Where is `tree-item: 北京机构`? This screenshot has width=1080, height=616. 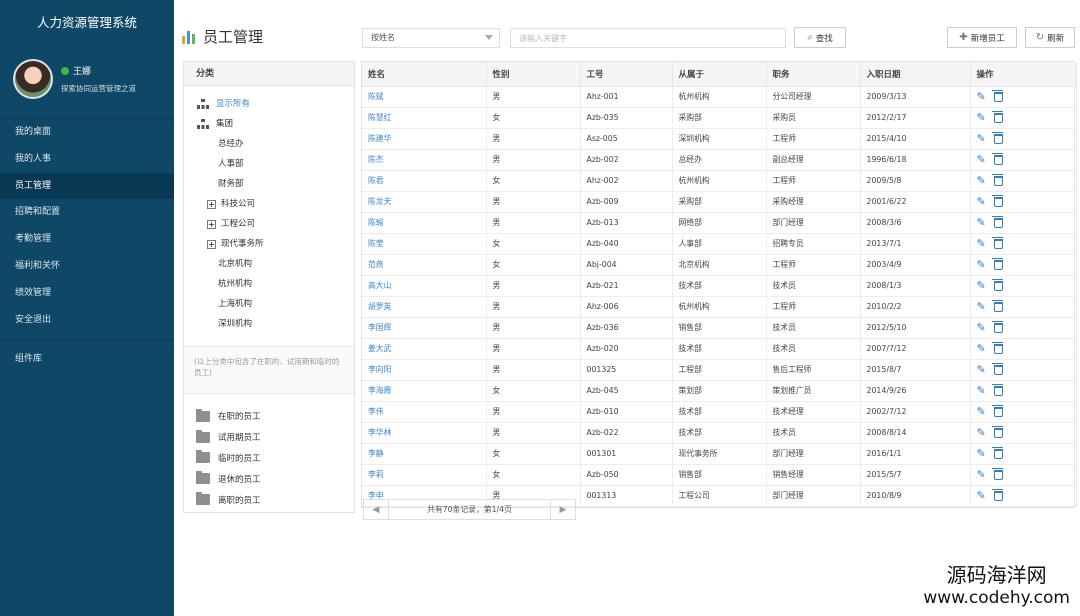 tree-item: 北京机构 is located at coordinates (275, 264).